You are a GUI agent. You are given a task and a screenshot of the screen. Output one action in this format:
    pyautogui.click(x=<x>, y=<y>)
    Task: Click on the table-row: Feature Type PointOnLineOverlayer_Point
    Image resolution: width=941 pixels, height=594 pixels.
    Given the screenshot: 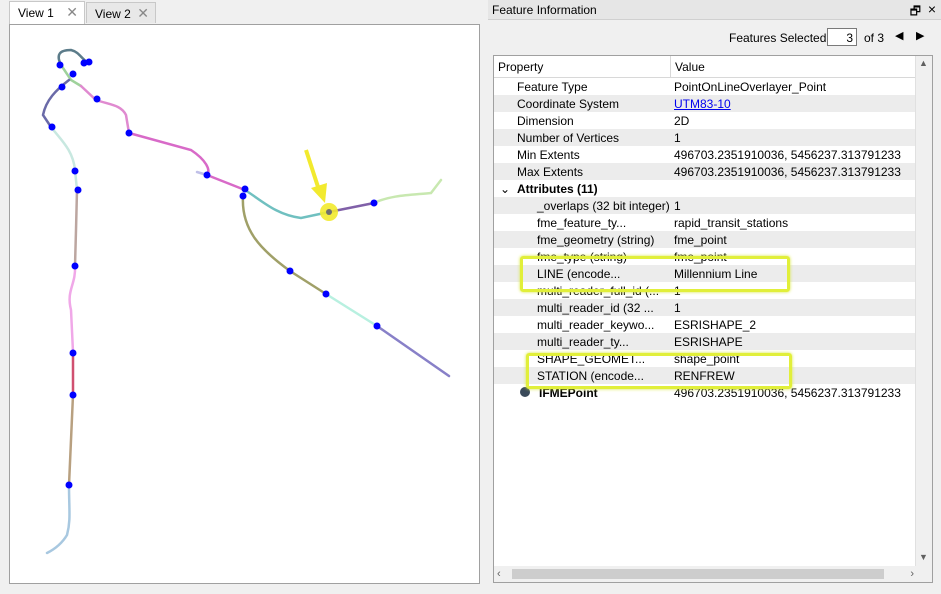 What is the action you would take?
    pyautogui.click(x=705, y=86)
    